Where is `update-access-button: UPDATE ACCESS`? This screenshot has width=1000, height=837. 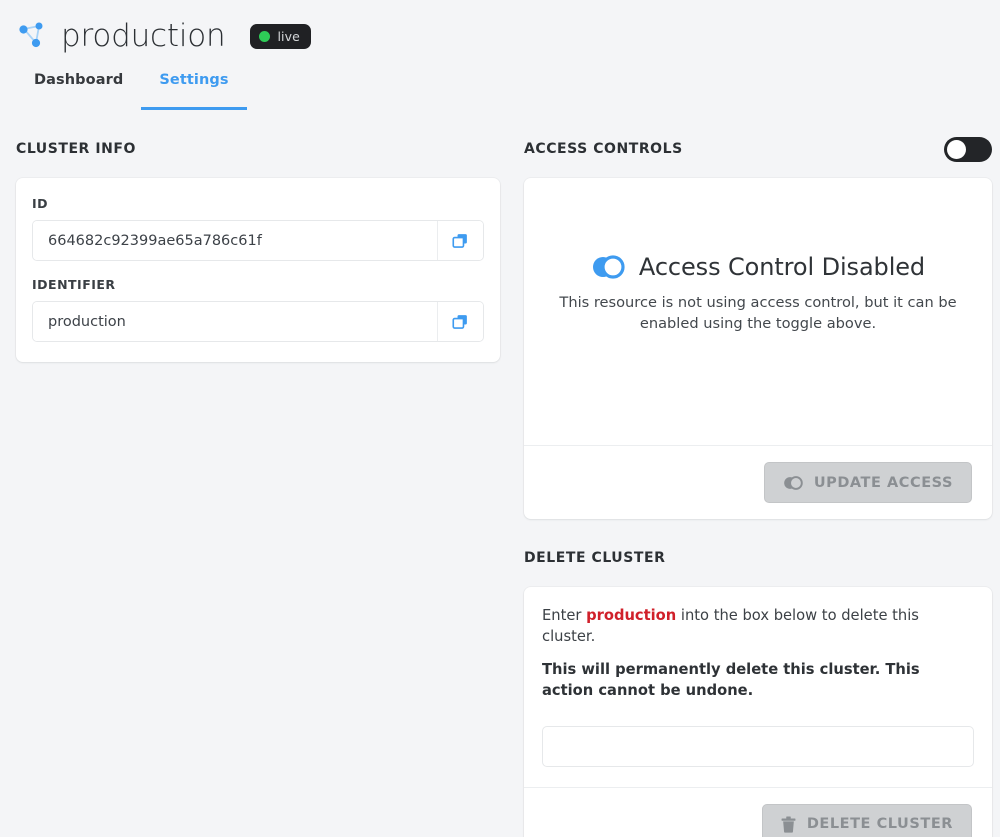 update-access-button: UPDATE ACCESS is located at coordinates (867, 482).